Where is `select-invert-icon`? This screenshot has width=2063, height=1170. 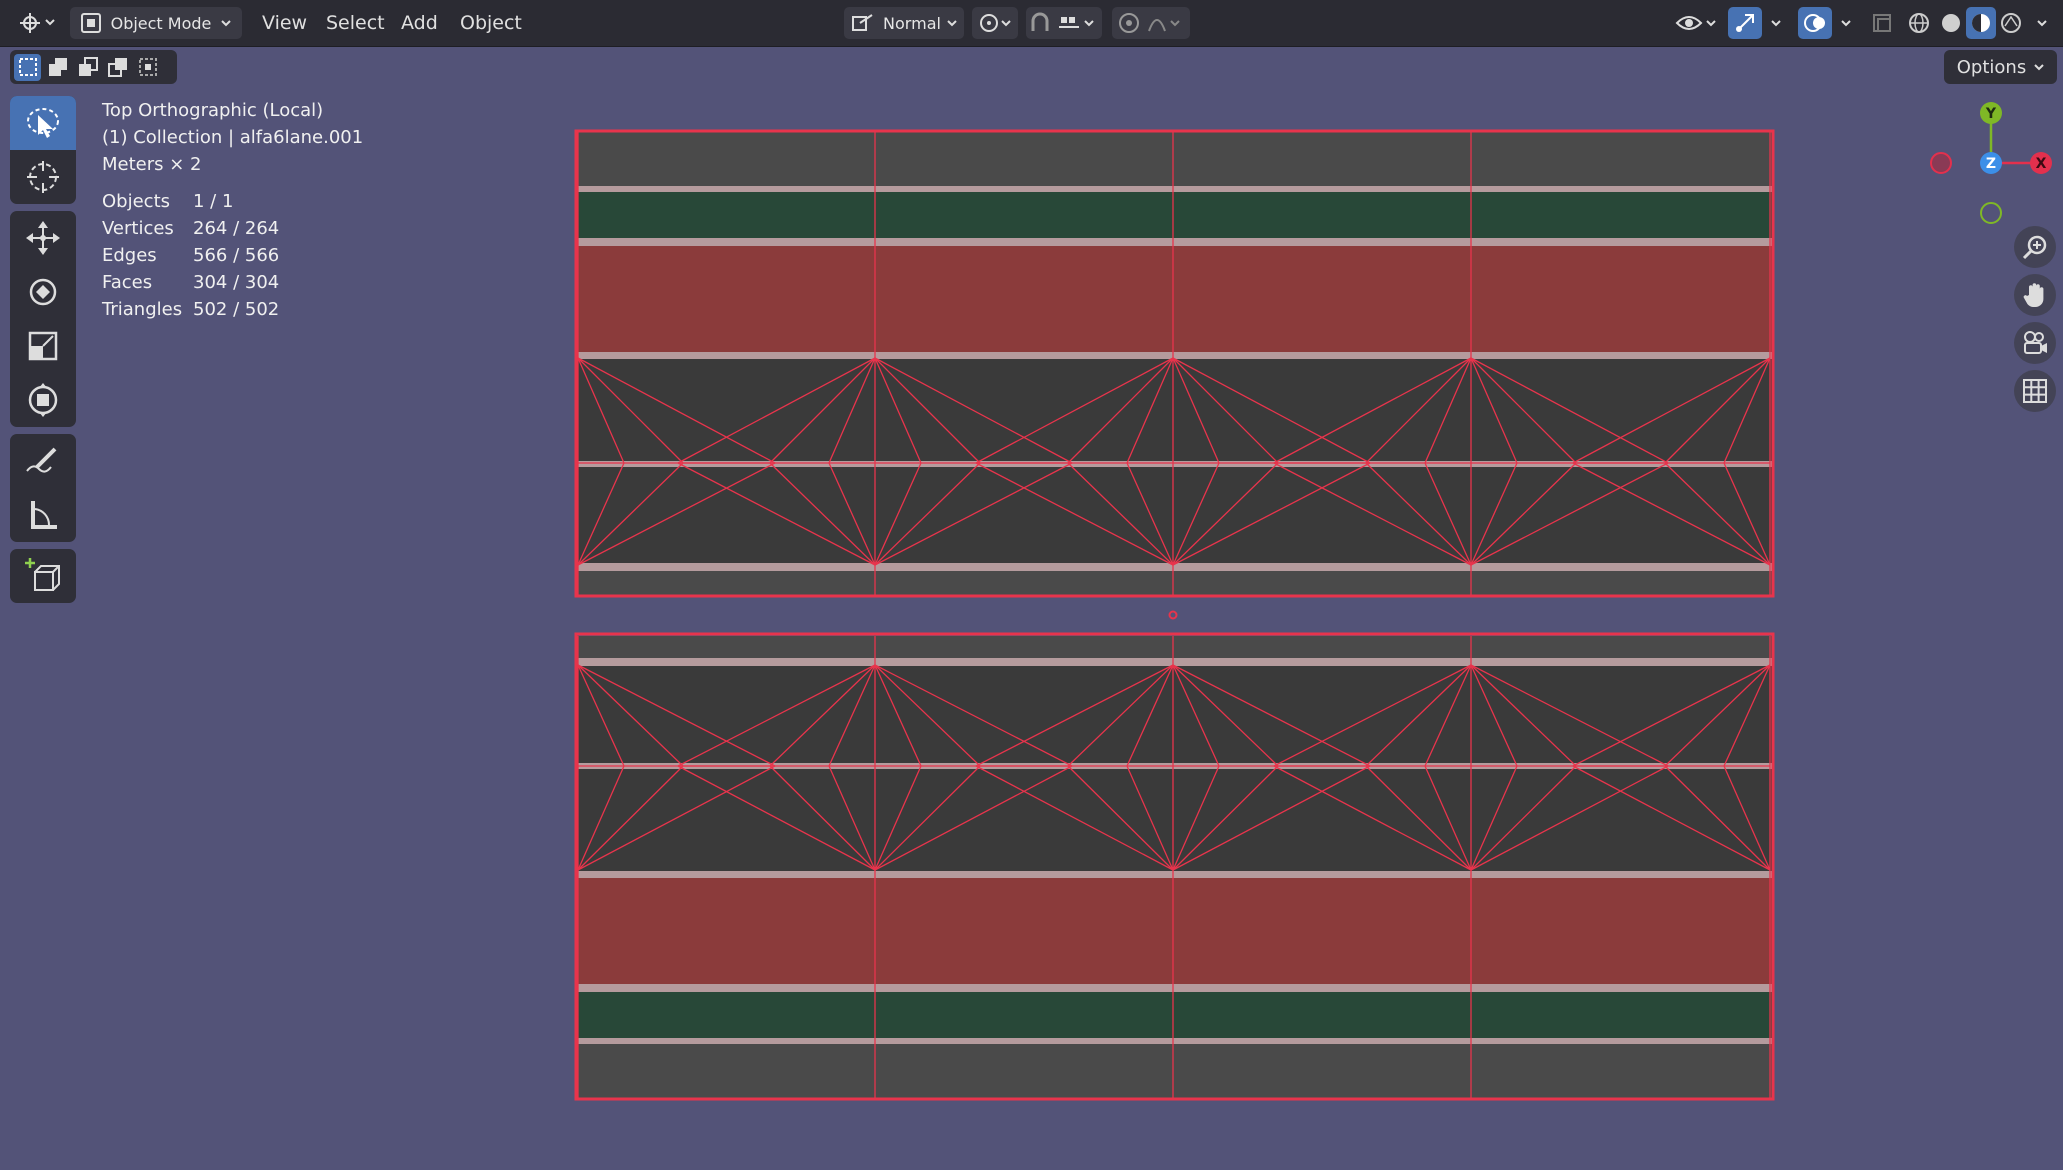 select-invert-icon is located at coordinates (117, 67).